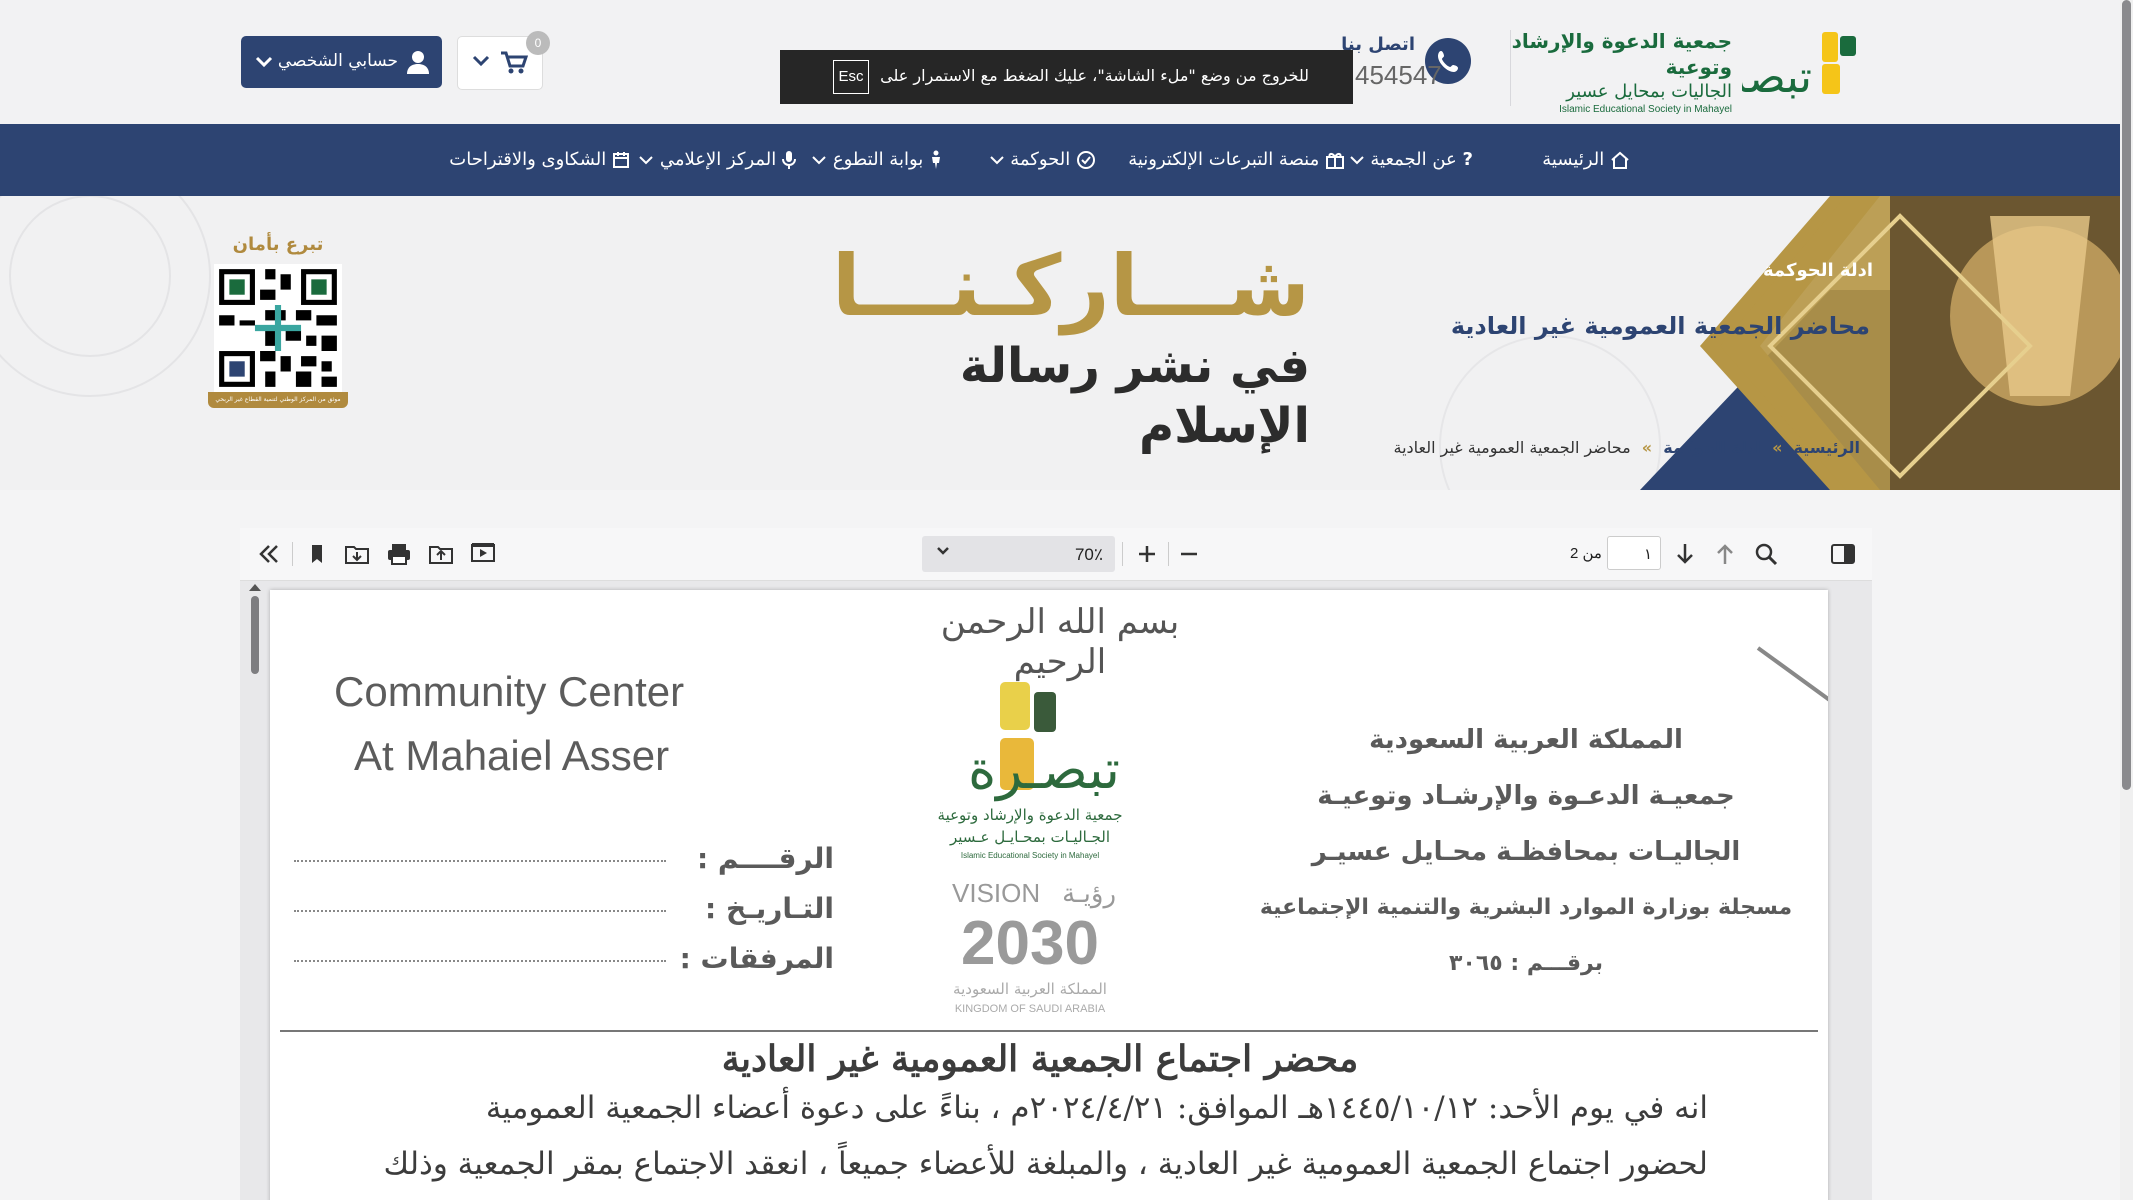  I want to click on arabic-header-line: المملكة العربية السعودية, so click(1526, 740).